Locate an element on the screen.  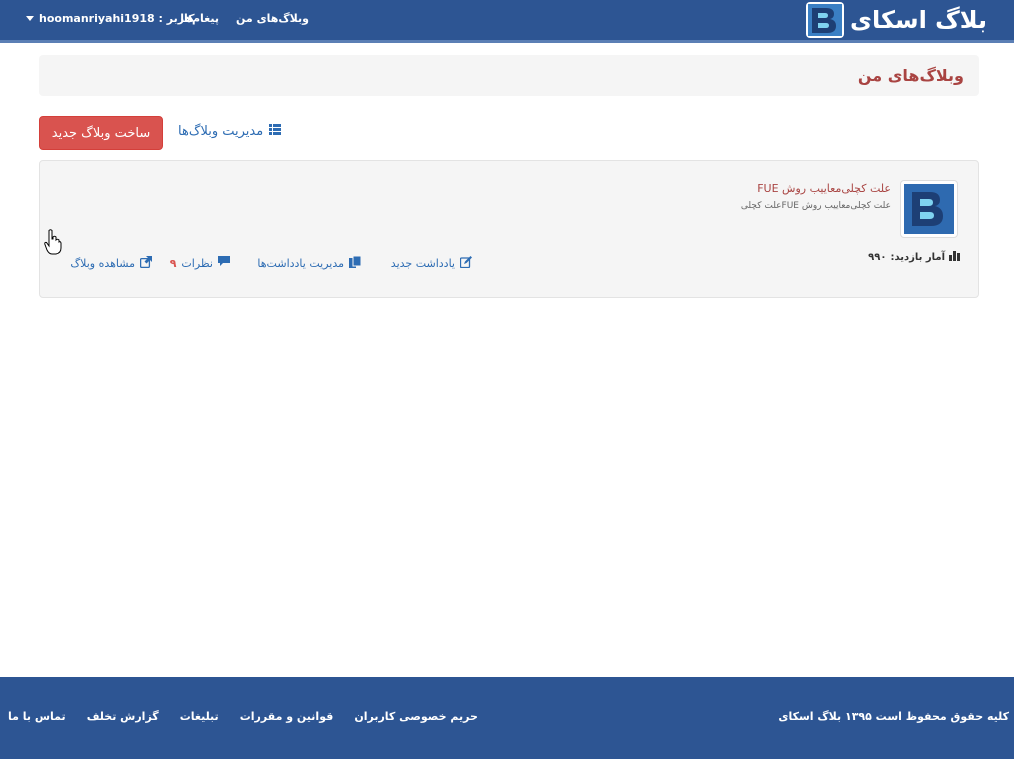
comment-icon is located at coordinates (224, 263).